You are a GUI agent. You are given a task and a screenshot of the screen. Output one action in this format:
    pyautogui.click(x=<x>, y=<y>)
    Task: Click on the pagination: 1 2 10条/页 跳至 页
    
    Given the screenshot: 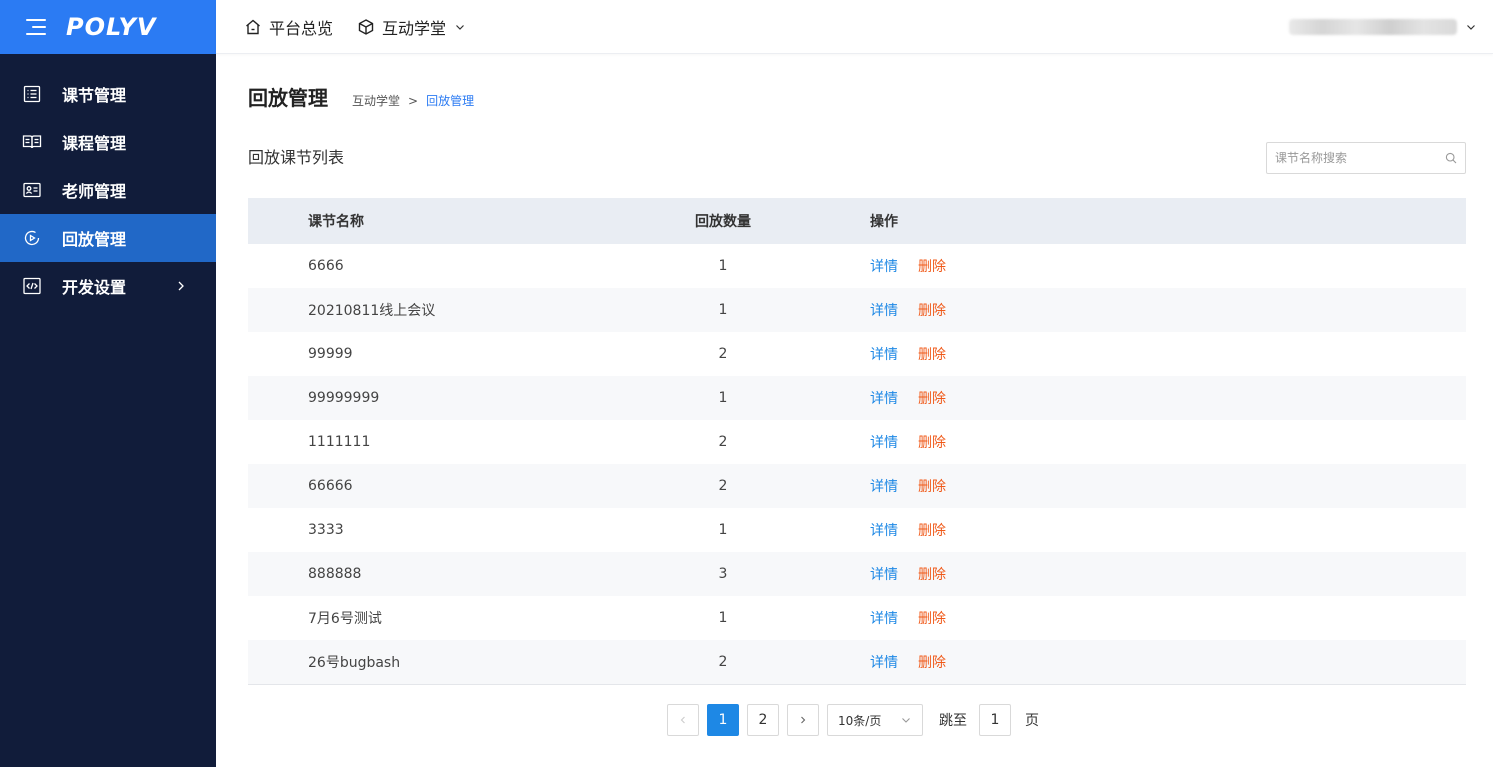 What is the action you would take?
    pyautogui.click(x=853, y=720)
    